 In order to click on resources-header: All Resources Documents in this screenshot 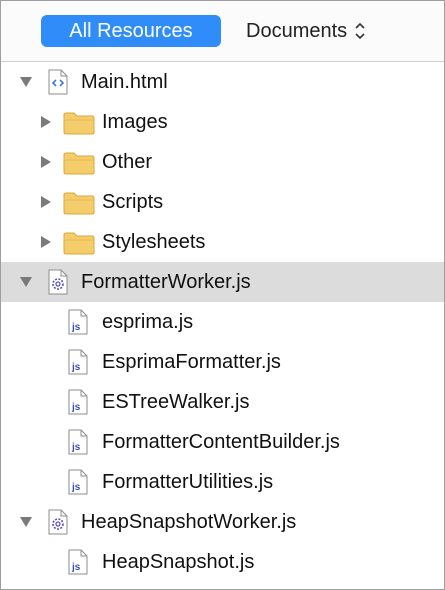, I will do `click(222, 31)`.